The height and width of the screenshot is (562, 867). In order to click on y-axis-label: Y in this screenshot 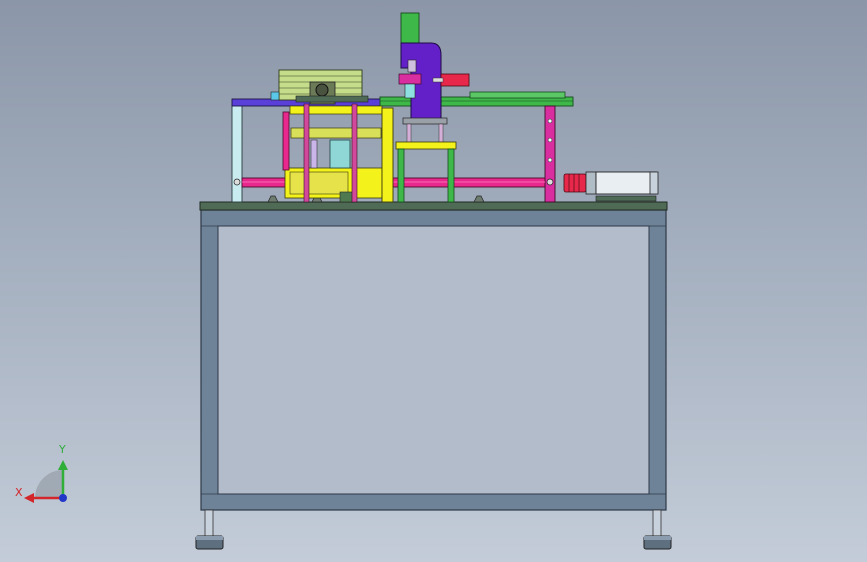, I will do `click(62, 449)`.